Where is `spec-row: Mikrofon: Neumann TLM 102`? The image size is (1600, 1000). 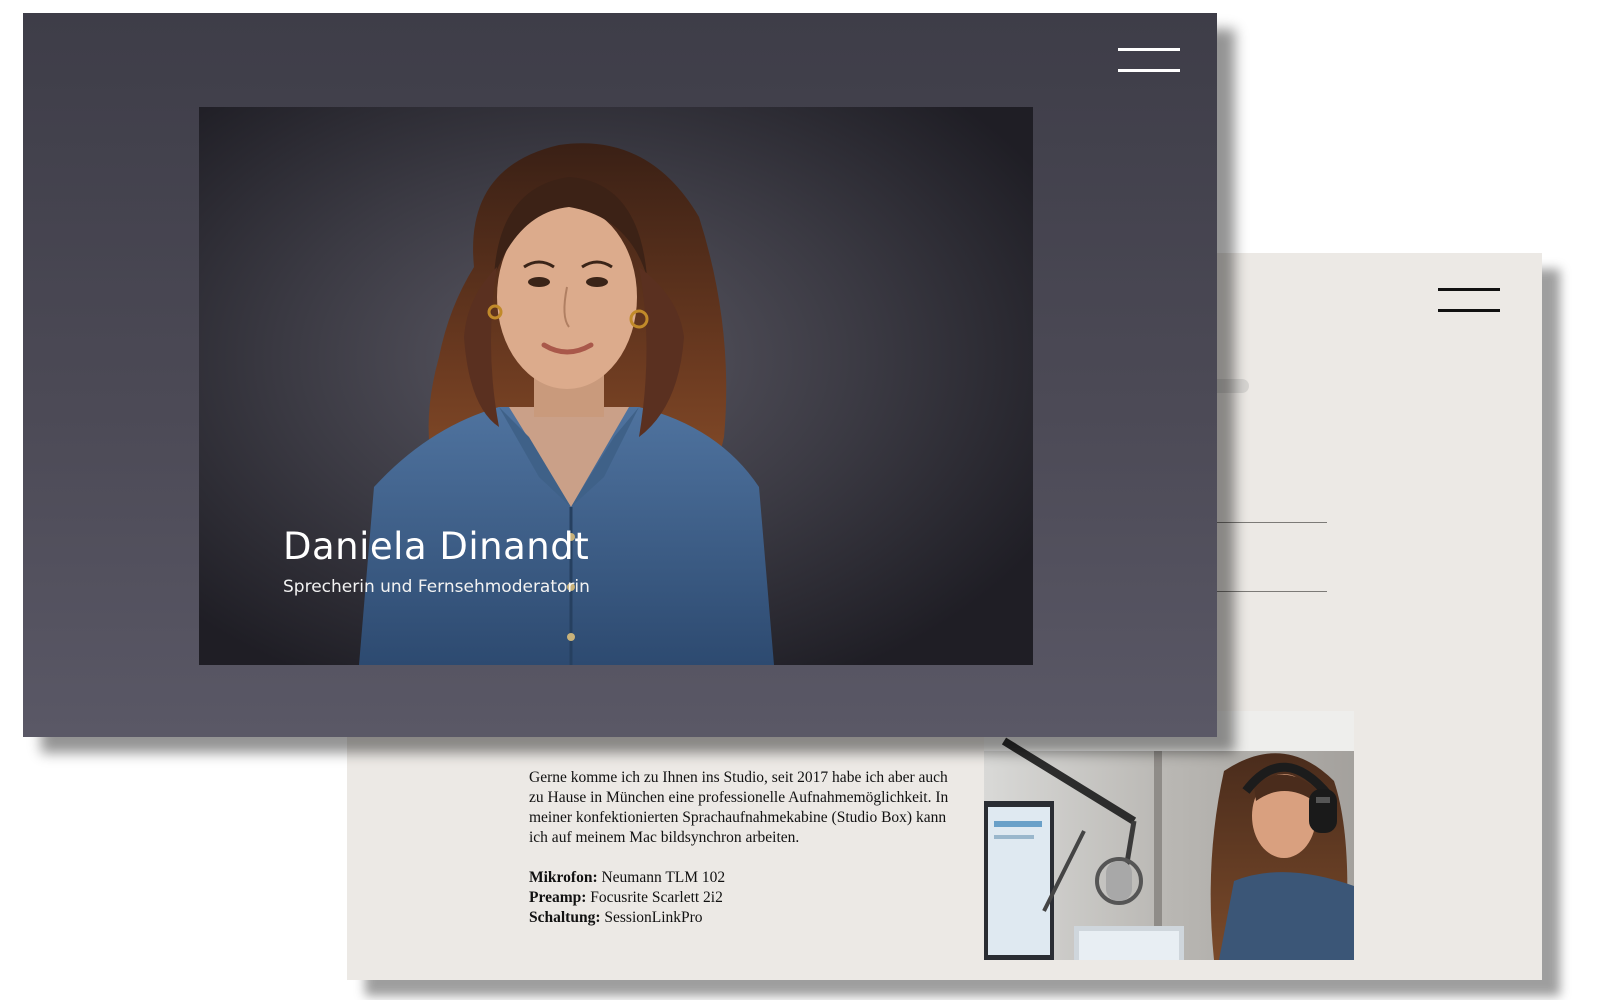
spec-row: Mikrofon: Neumann TLM 102 is located at coordinates (739, 878).